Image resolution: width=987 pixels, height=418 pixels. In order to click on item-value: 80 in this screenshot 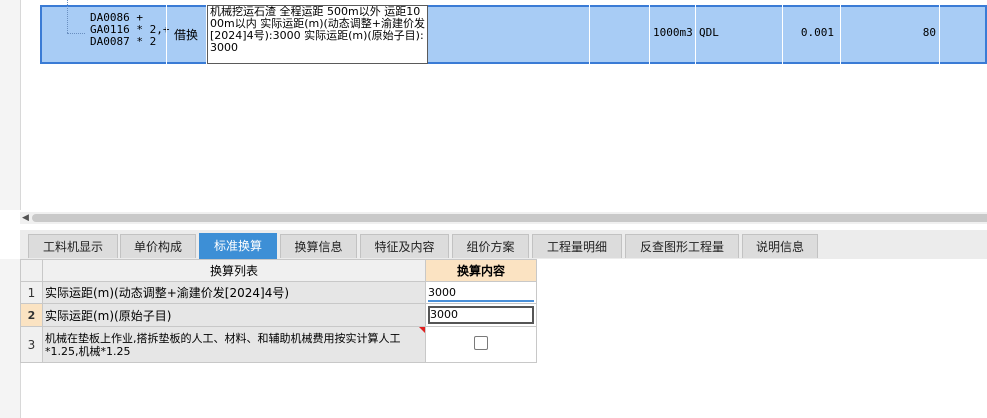, I will do `click(929, 32)`.